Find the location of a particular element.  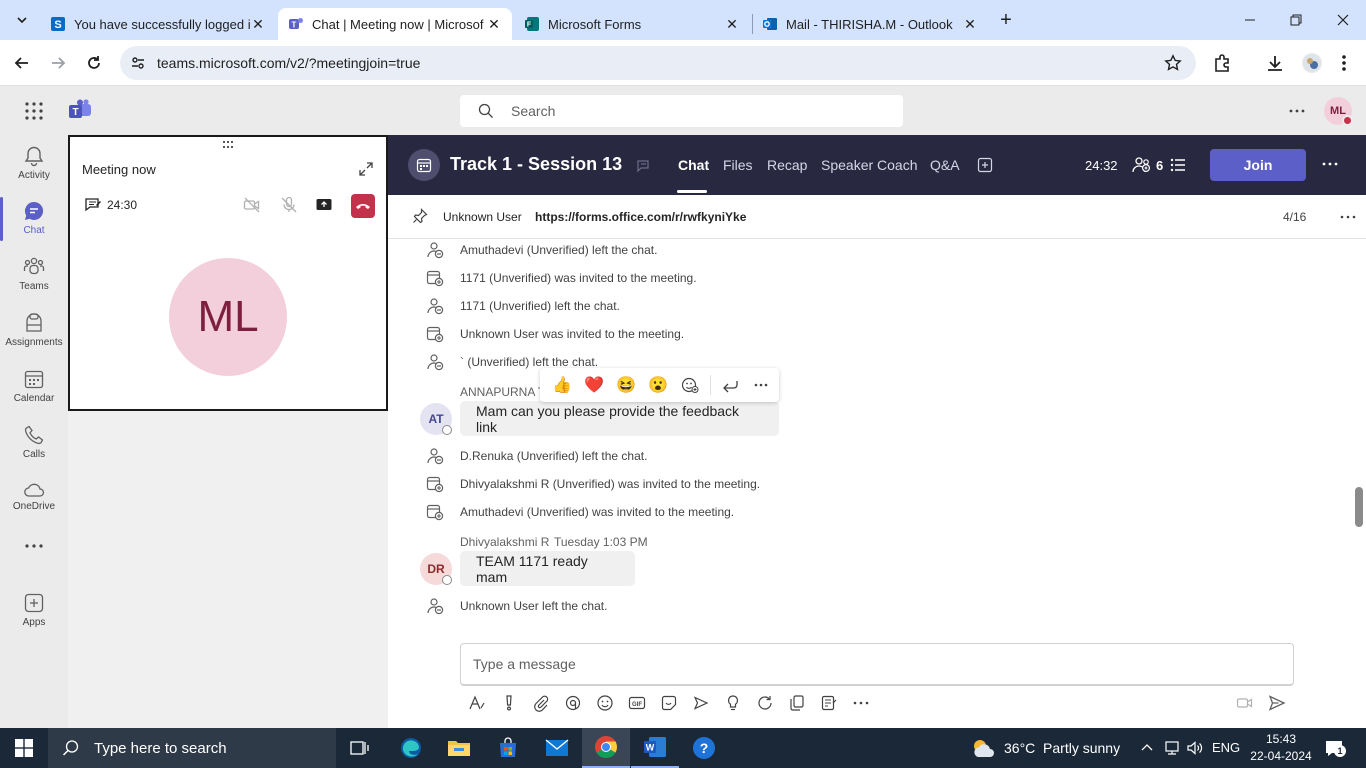

reload-button is located at coordinates (94, 63).